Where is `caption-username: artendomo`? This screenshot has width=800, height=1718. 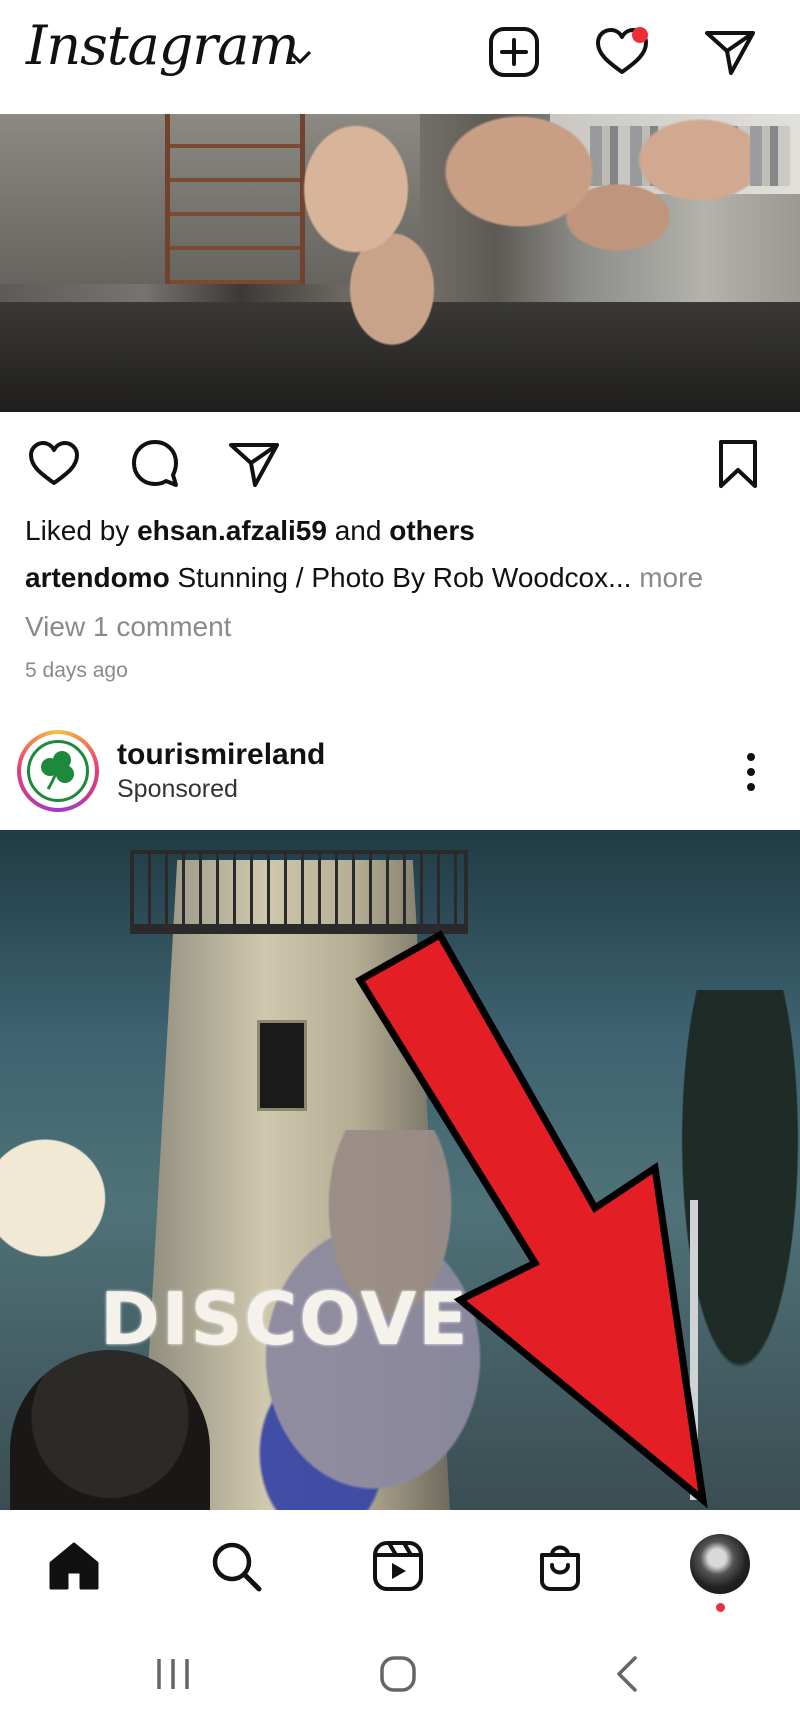
caption-username: artendomo is located at coordinates (97, 577).